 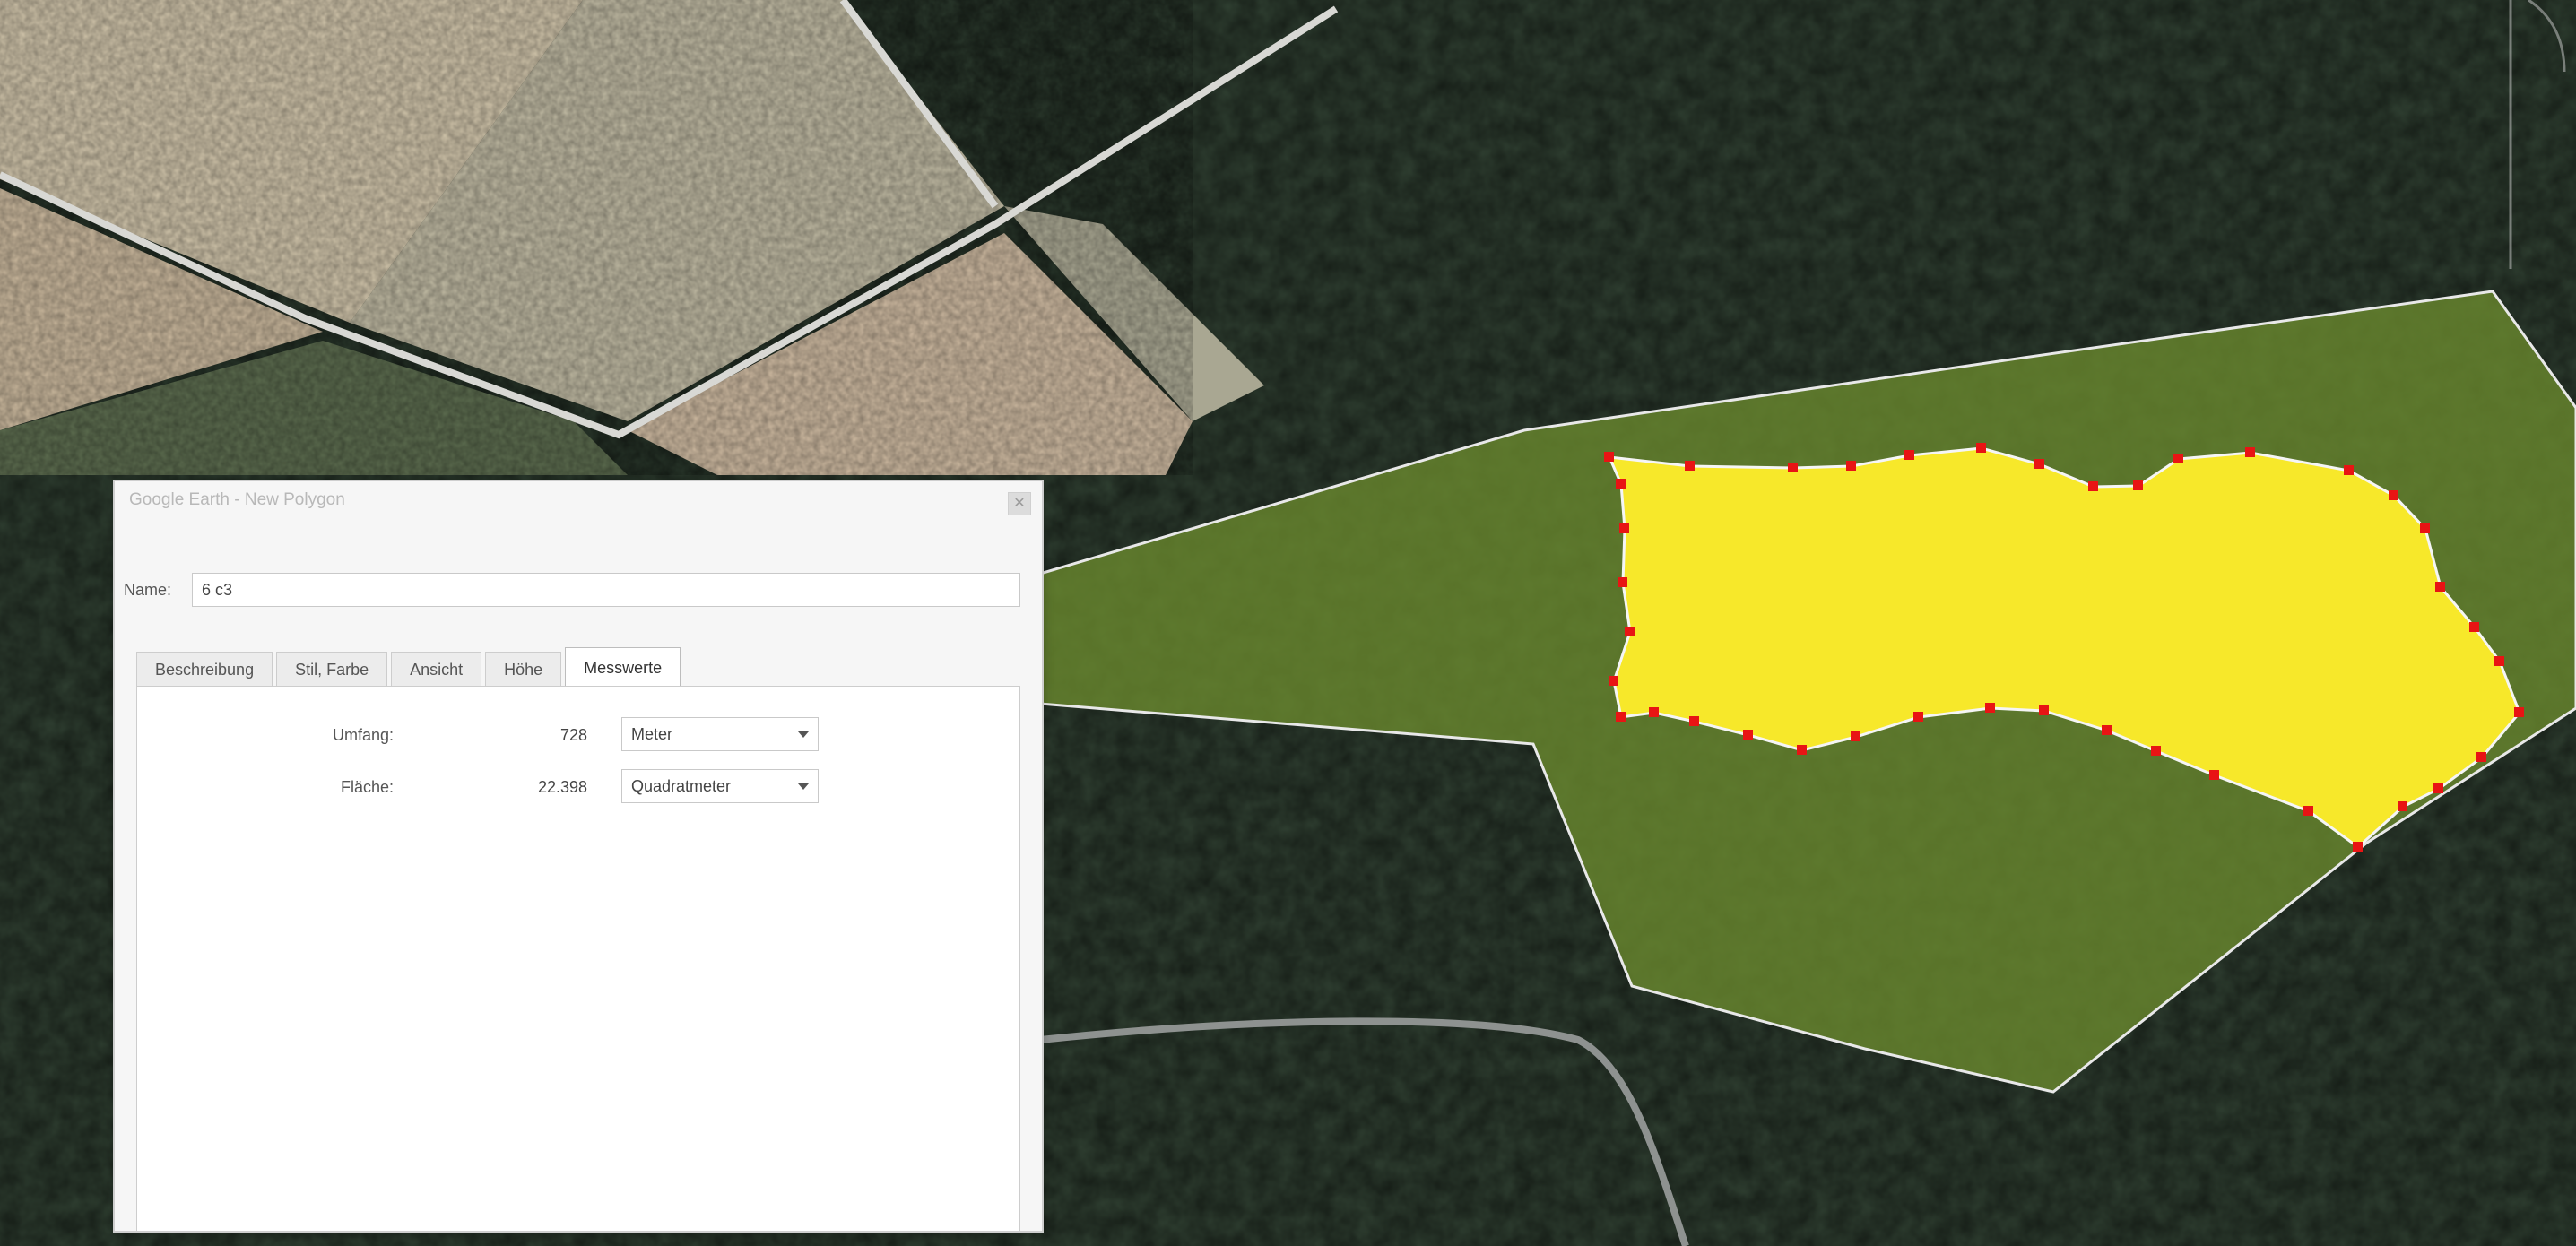 I want to click on close-button: ✕, so click(x=1019, y=504).